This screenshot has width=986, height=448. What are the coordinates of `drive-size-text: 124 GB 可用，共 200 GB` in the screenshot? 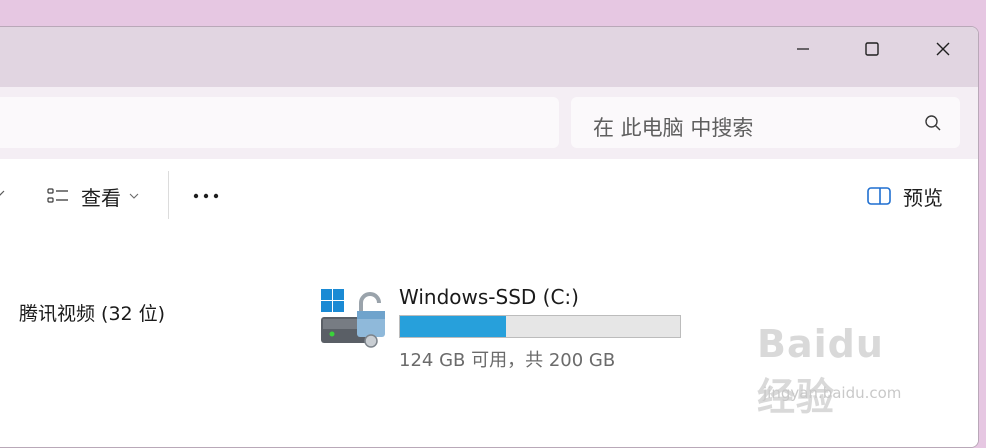 It's located at (507, 360).